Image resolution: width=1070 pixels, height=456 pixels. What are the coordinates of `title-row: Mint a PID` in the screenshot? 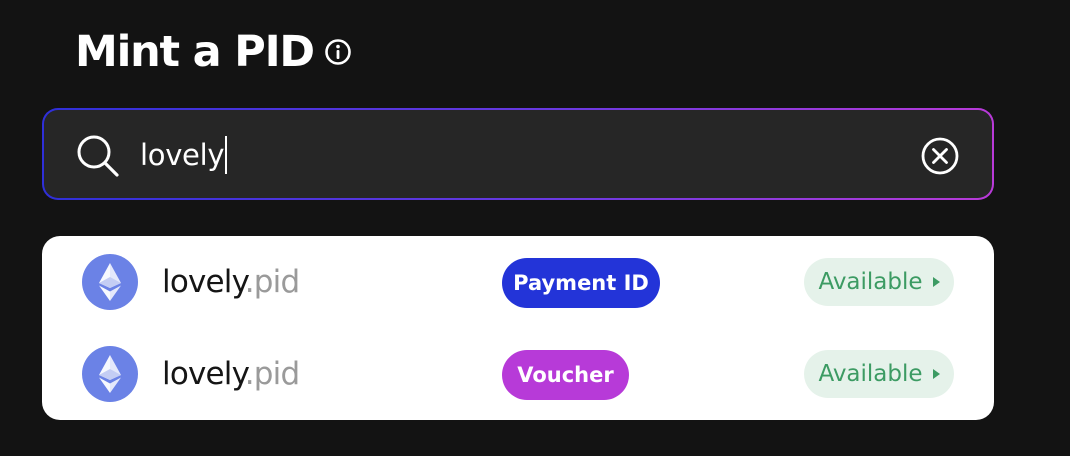 It's located at (213, 52).